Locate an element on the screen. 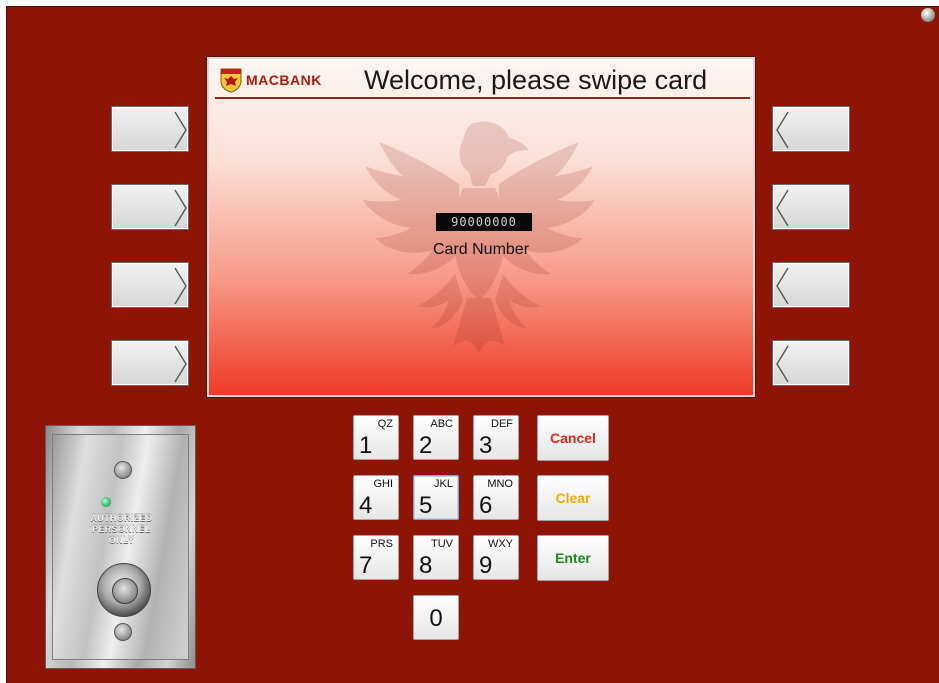 The height and width of the screenshot is (683, 939). key-6: 6 MNO is located at coordinates (496, 497).